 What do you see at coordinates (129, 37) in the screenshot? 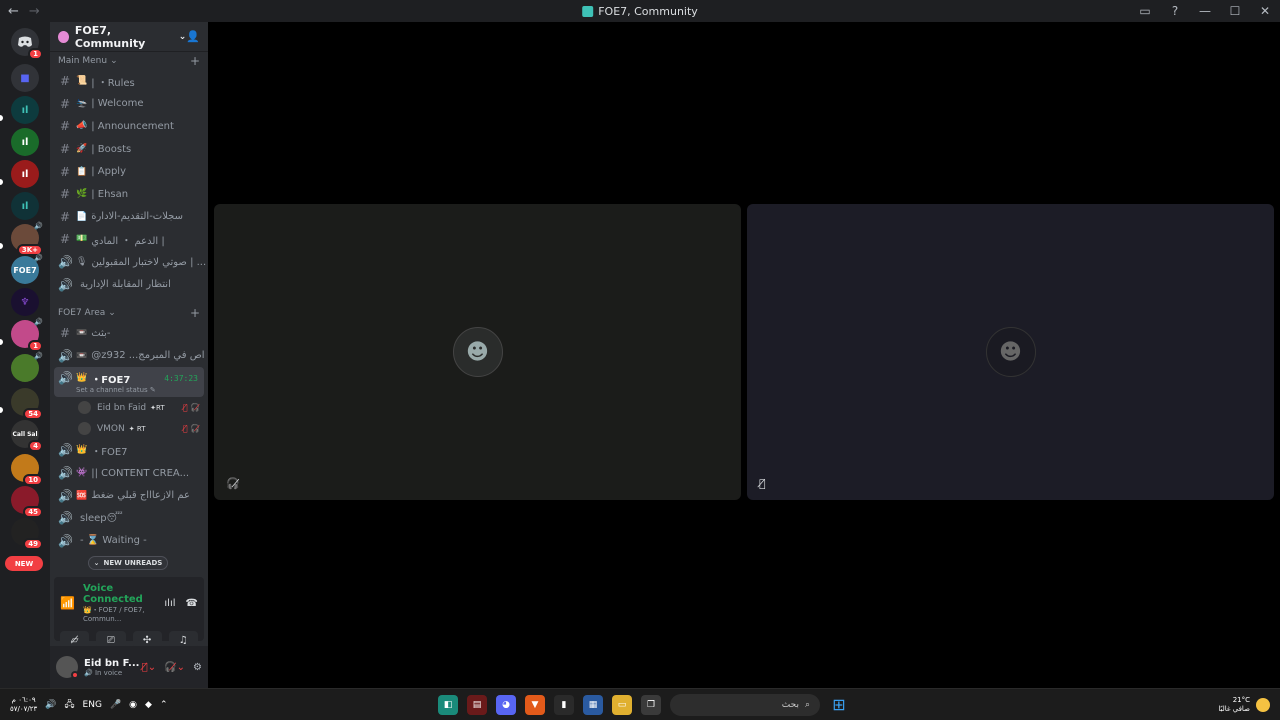
I see `guild-header: FOE7, Community ⌄ 👤` at bounding box center [129, 37].